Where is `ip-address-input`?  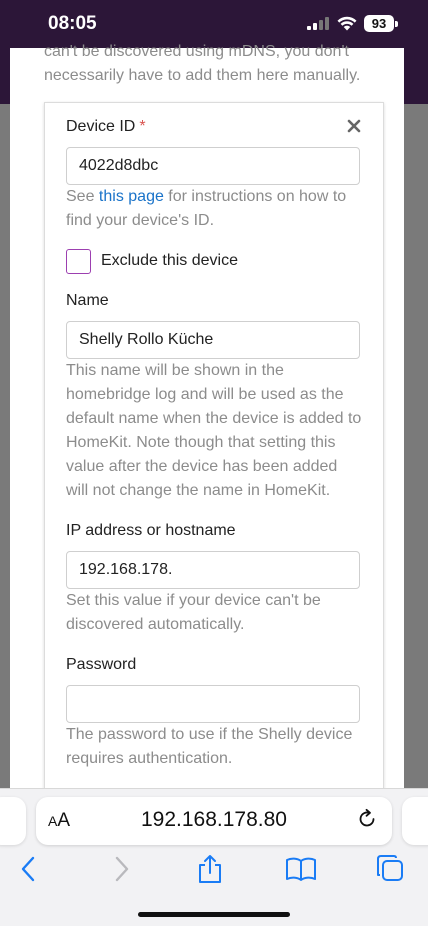
ip-address-input is located at coordinates (213, 570).